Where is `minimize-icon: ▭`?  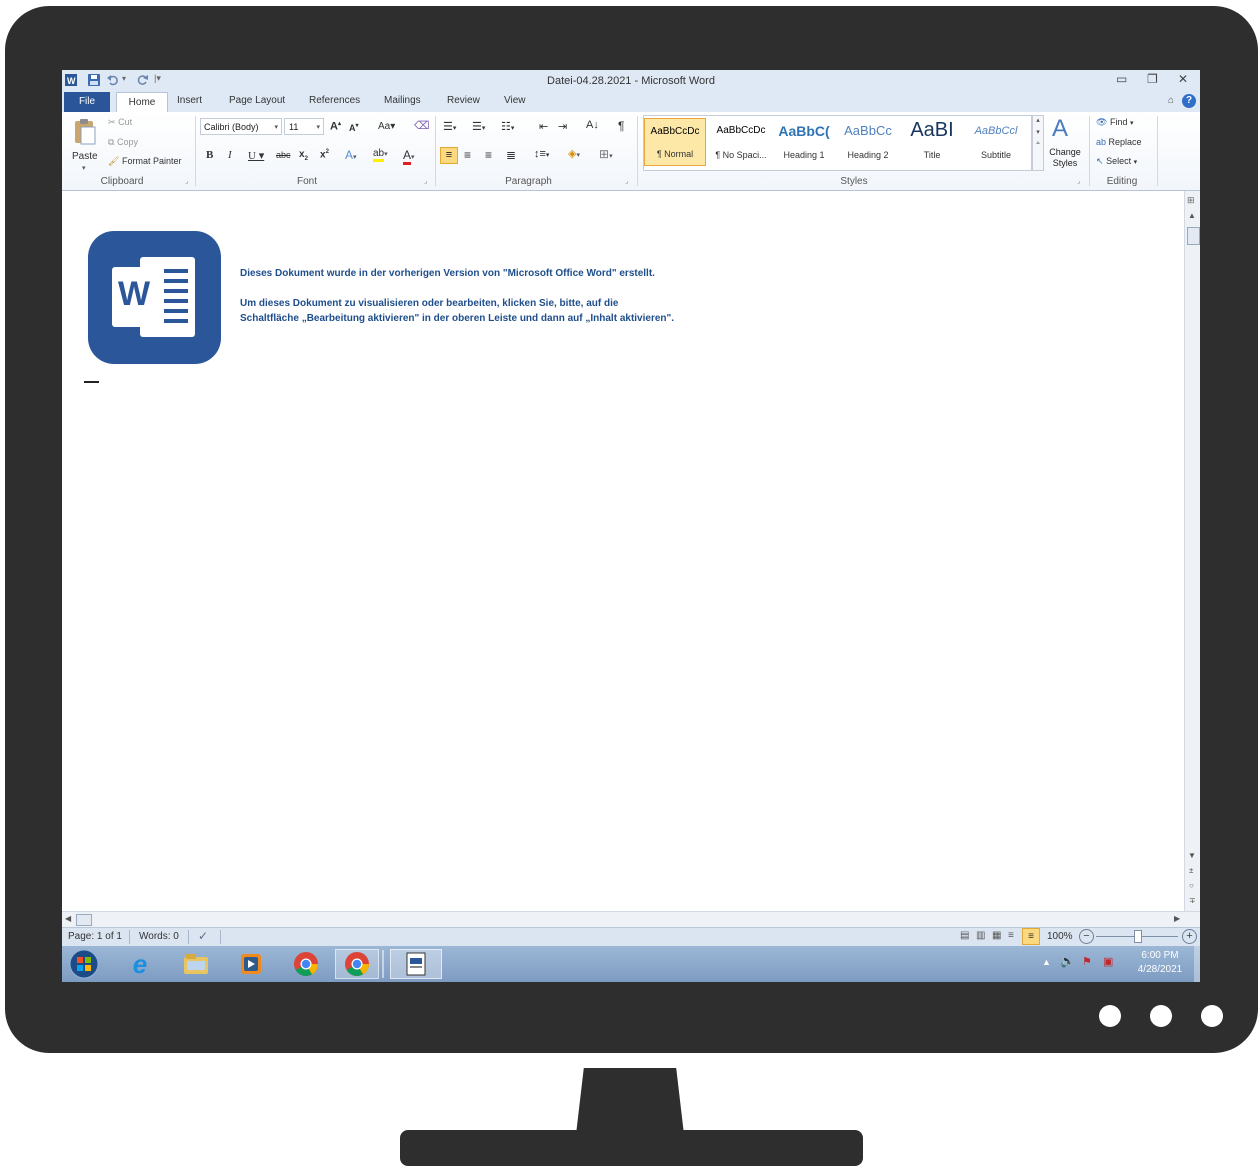
minimize-icon: ▭ is located at coordinates (1121, 79).